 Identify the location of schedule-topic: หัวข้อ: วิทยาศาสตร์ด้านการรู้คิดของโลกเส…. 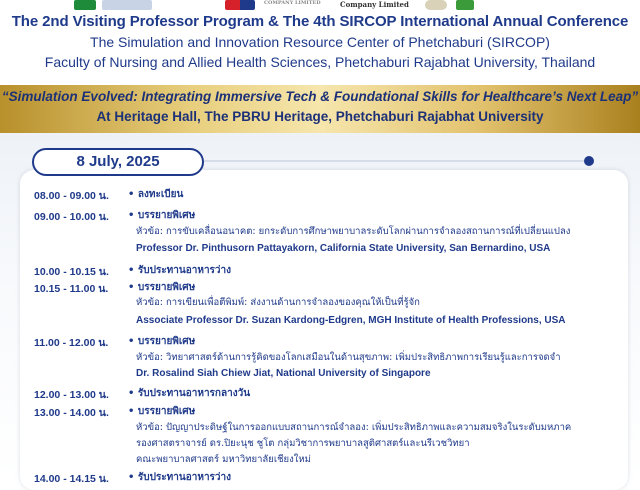
(348, 357).